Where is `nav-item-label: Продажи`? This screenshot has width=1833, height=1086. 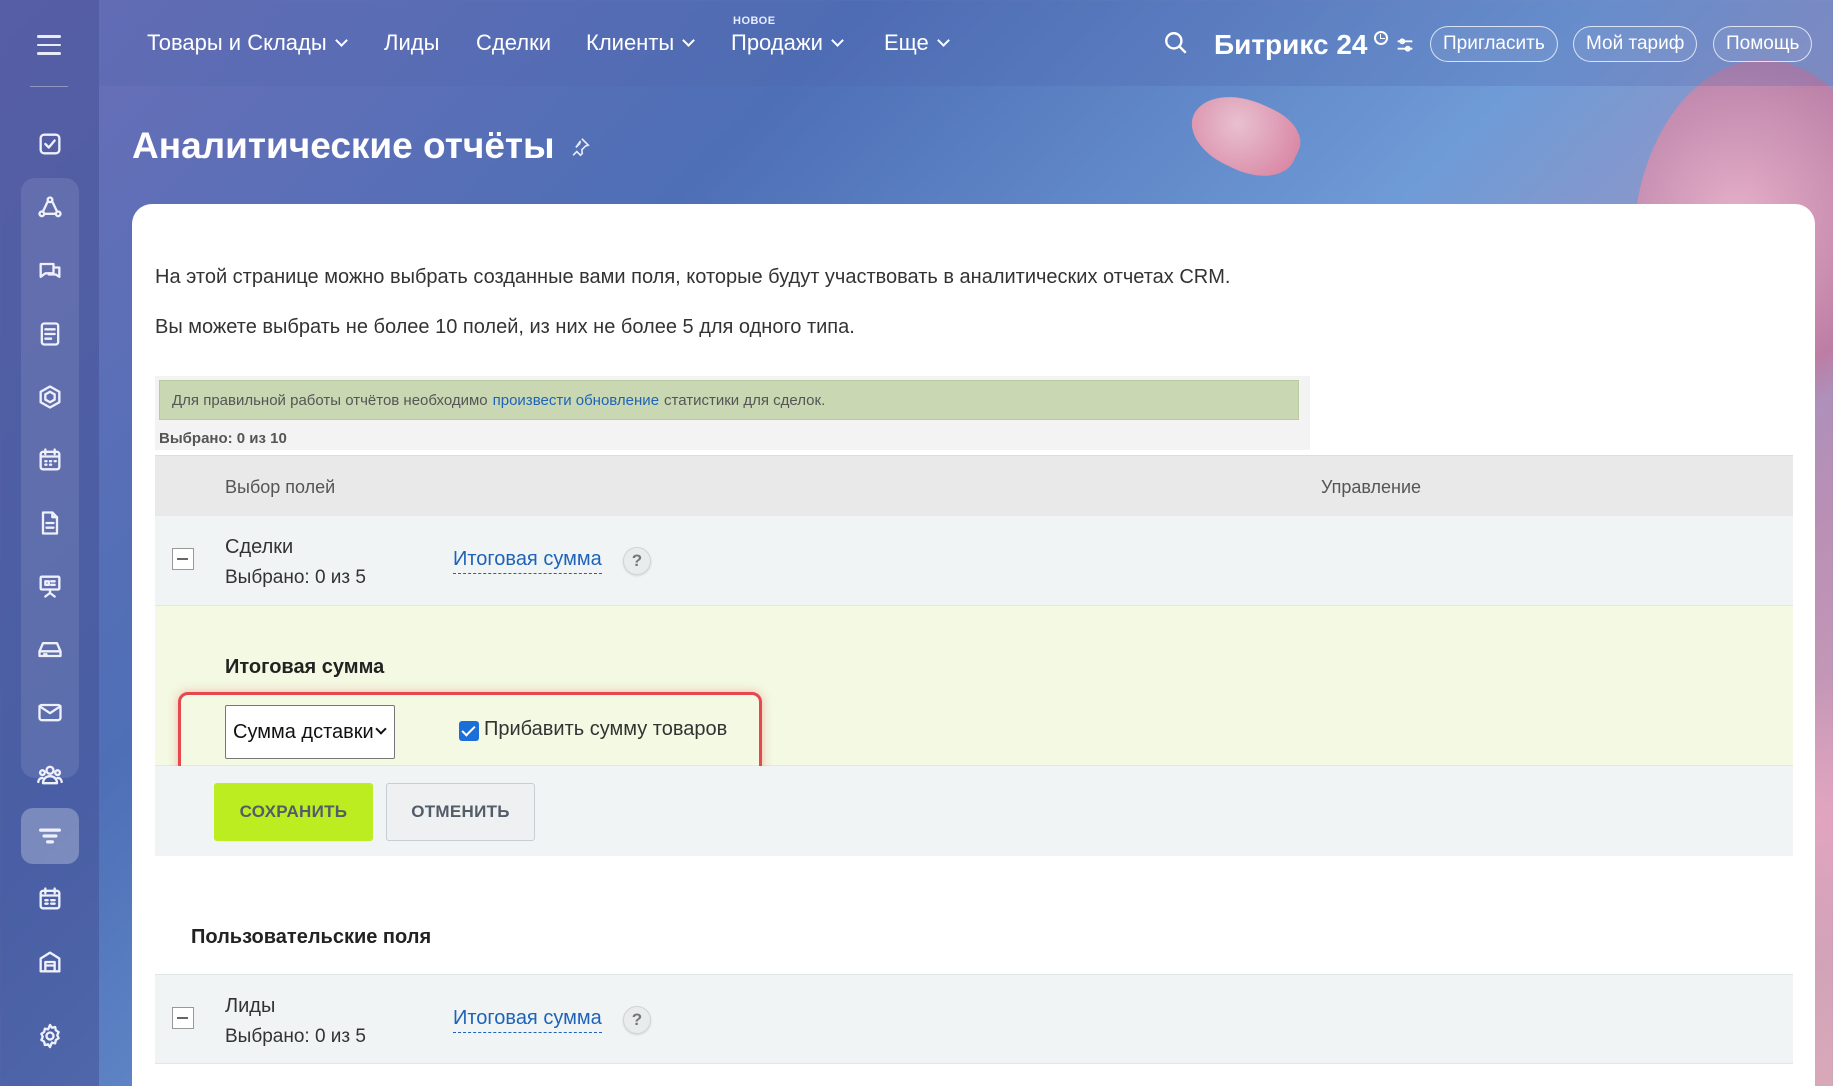
nav-item-label: Продажи is located at coordinates (777, 42).